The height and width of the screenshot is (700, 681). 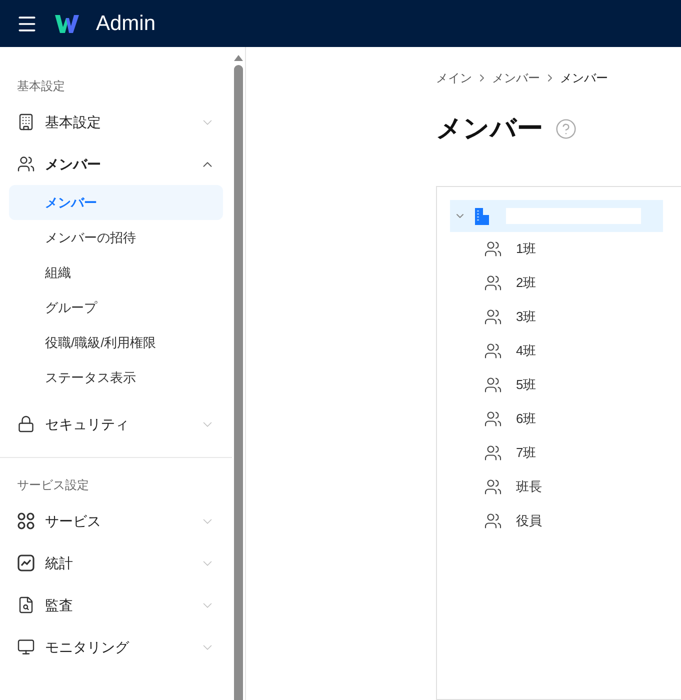 I want to click on app-title: Admin, so click(x=126, y=23).